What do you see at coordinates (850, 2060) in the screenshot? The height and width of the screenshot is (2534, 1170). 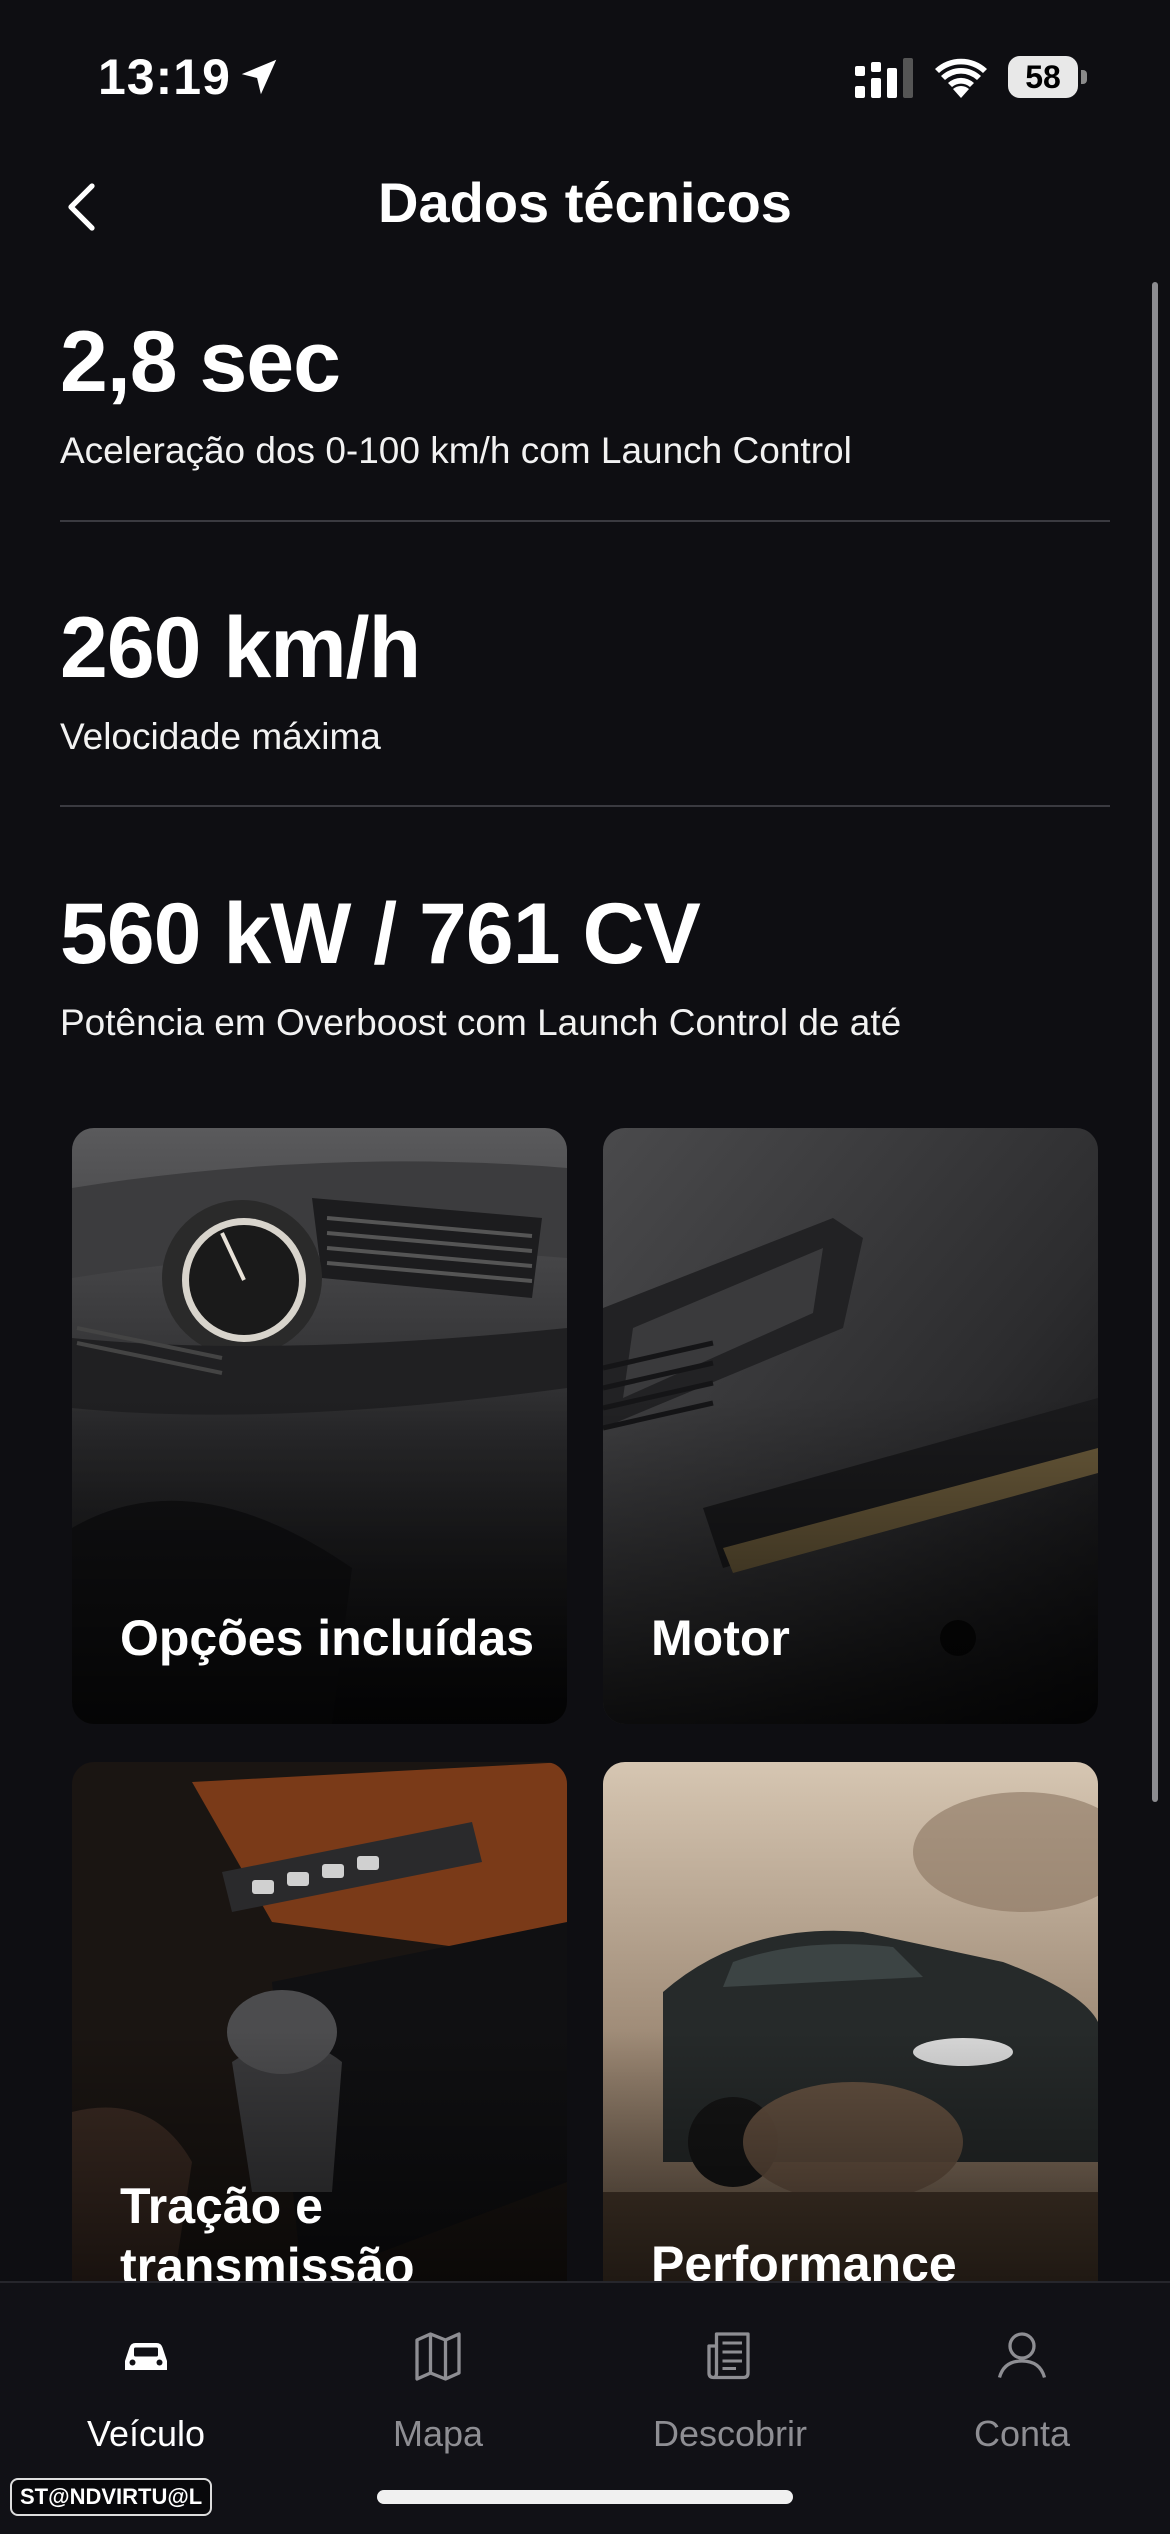 I see `tile-performance: Performance` at bounding box center [850, 2060].